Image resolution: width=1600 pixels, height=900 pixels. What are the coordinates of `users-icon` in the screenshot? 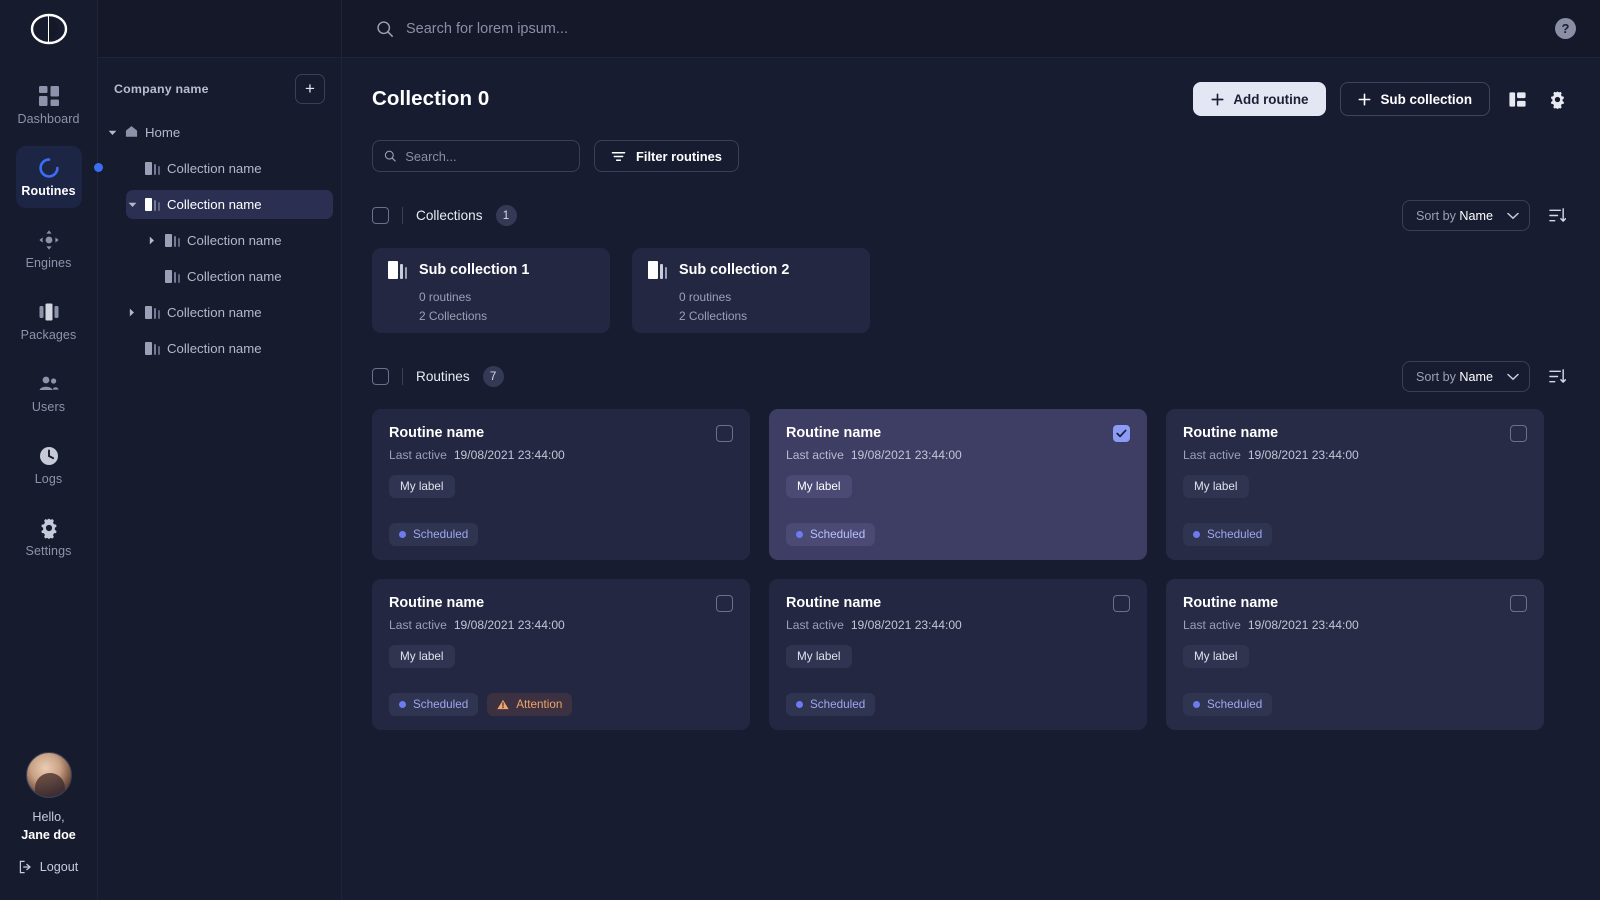 It's located at (49, 383).